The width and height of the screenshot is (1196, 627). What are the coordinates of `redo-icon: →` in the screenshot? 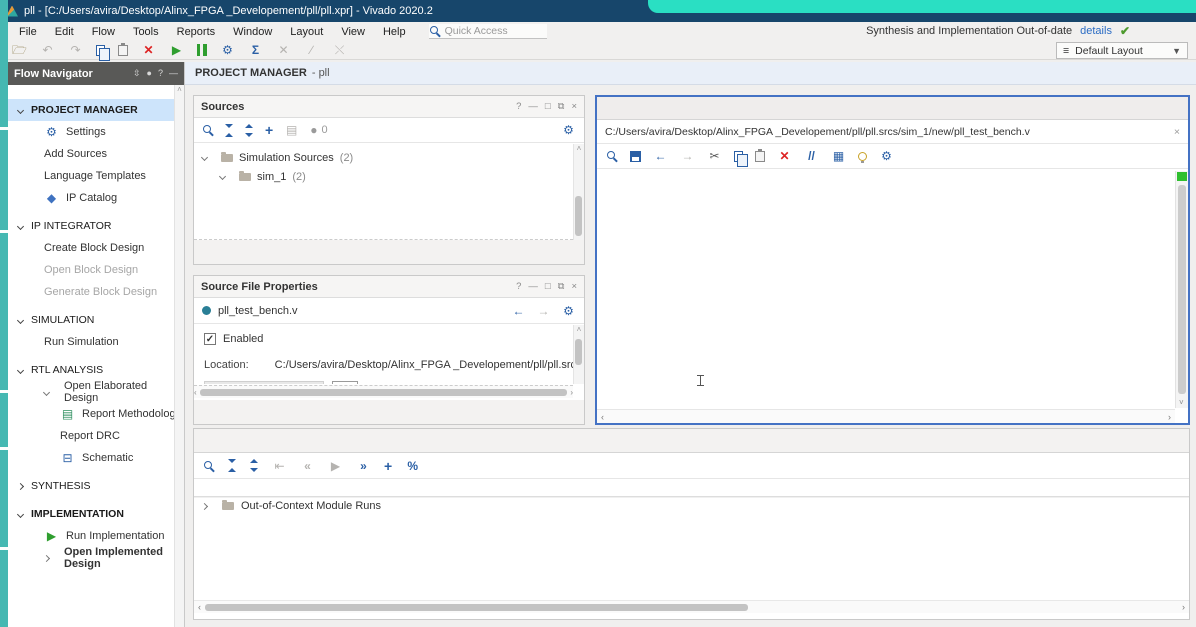 It's located at (687, 156).